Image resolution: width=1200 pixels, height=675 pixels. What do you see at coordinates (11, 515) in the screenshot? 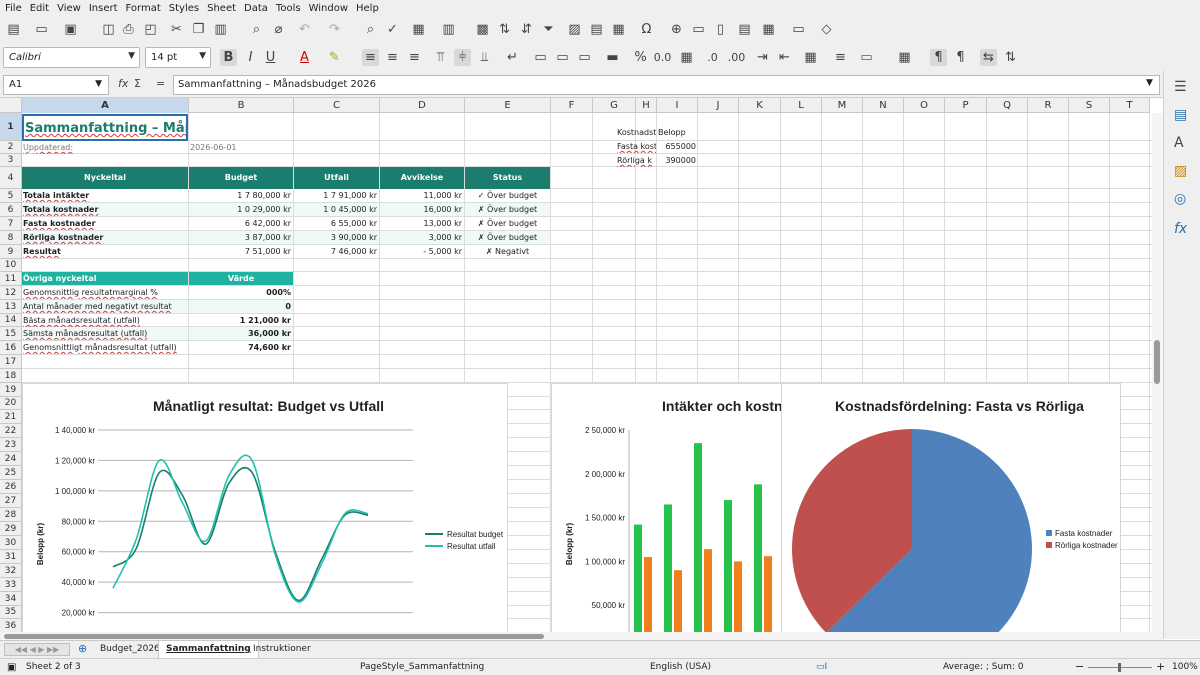
I see `row-header-28: 28` at bounding box center [11, 515].